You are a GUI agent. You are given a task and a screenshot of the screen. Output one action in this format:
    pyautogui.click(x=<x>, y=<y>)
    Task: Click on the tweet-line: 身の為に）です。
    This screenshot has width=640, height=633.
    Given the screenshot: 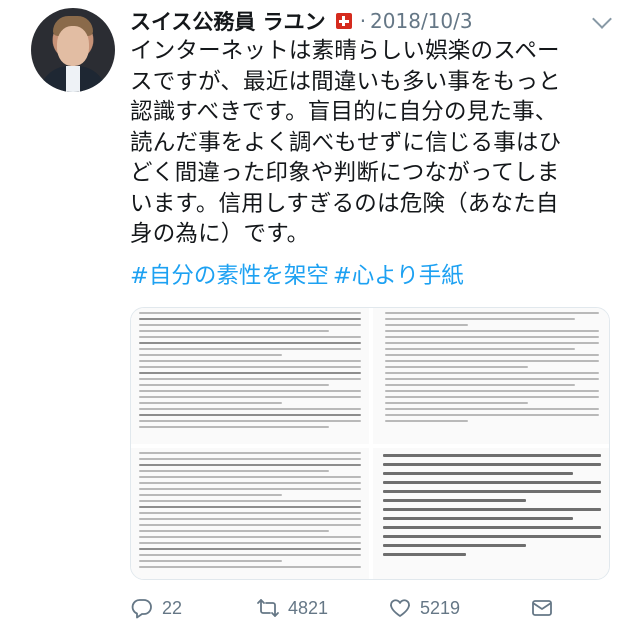 What is the action you would take?
    pyautogui.click(x=220, y=234)
    